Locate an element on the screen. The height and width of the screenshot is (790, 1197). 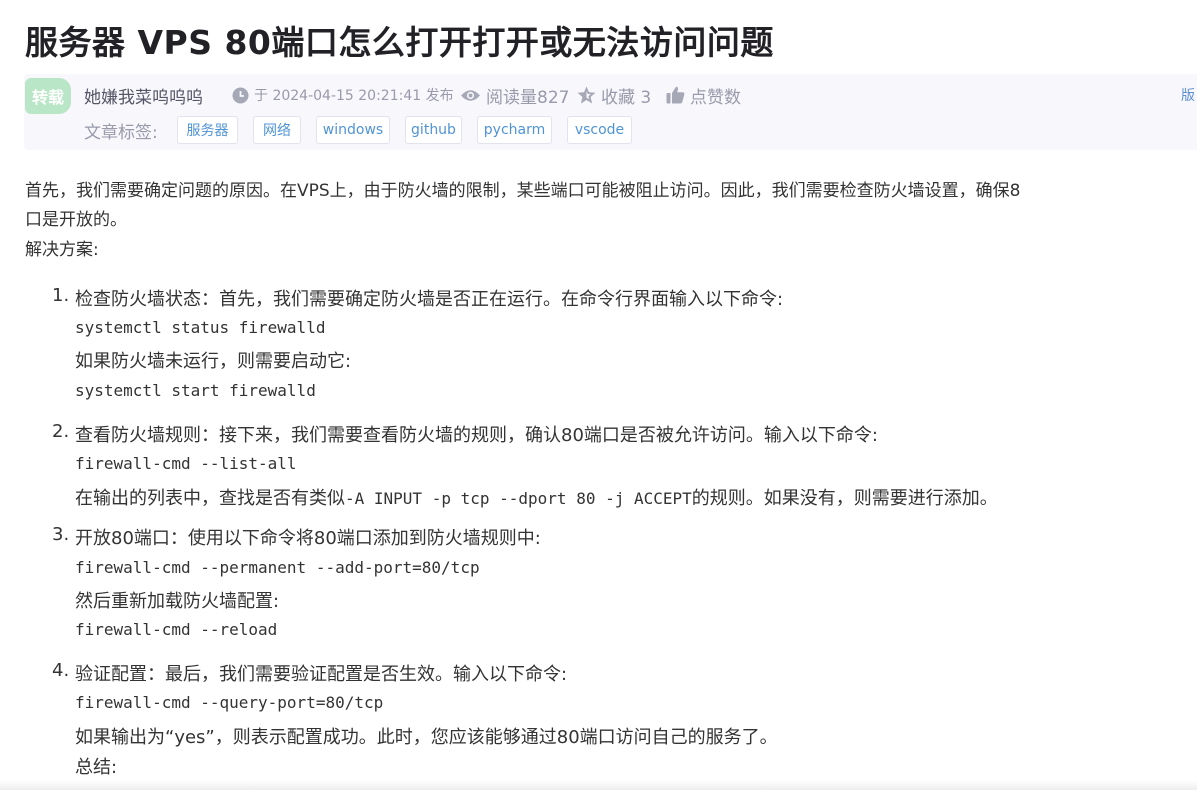
tag-github: github is located at coordinates (433, 130).